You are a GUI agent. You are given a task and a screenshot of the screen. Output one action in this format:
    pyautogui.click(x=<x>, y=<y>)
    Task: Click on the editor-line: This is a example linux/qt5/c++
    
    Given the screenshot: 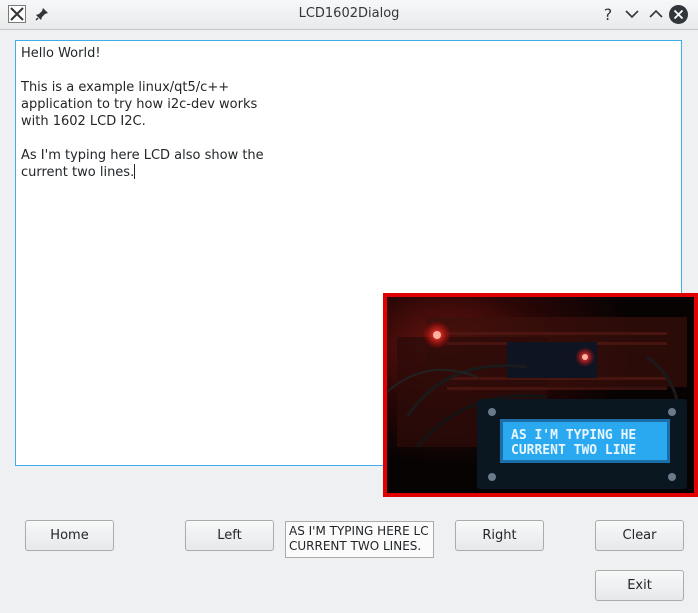 What is the action you would take?
    pyautogui.click(x=125, y=87)
    